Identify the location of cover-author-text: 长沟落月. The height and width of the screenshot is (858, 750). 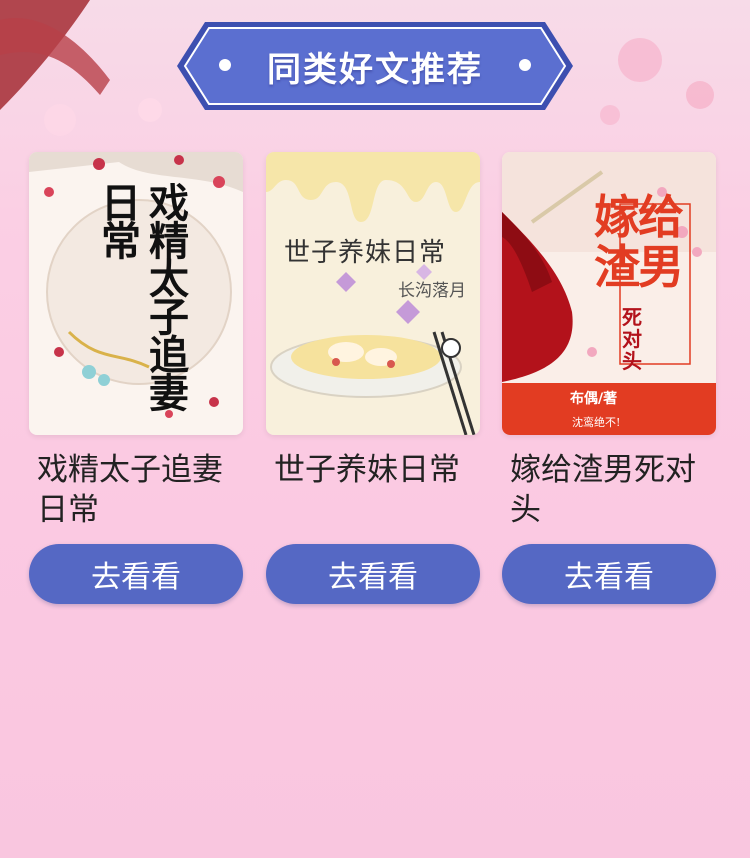
(432, 291).